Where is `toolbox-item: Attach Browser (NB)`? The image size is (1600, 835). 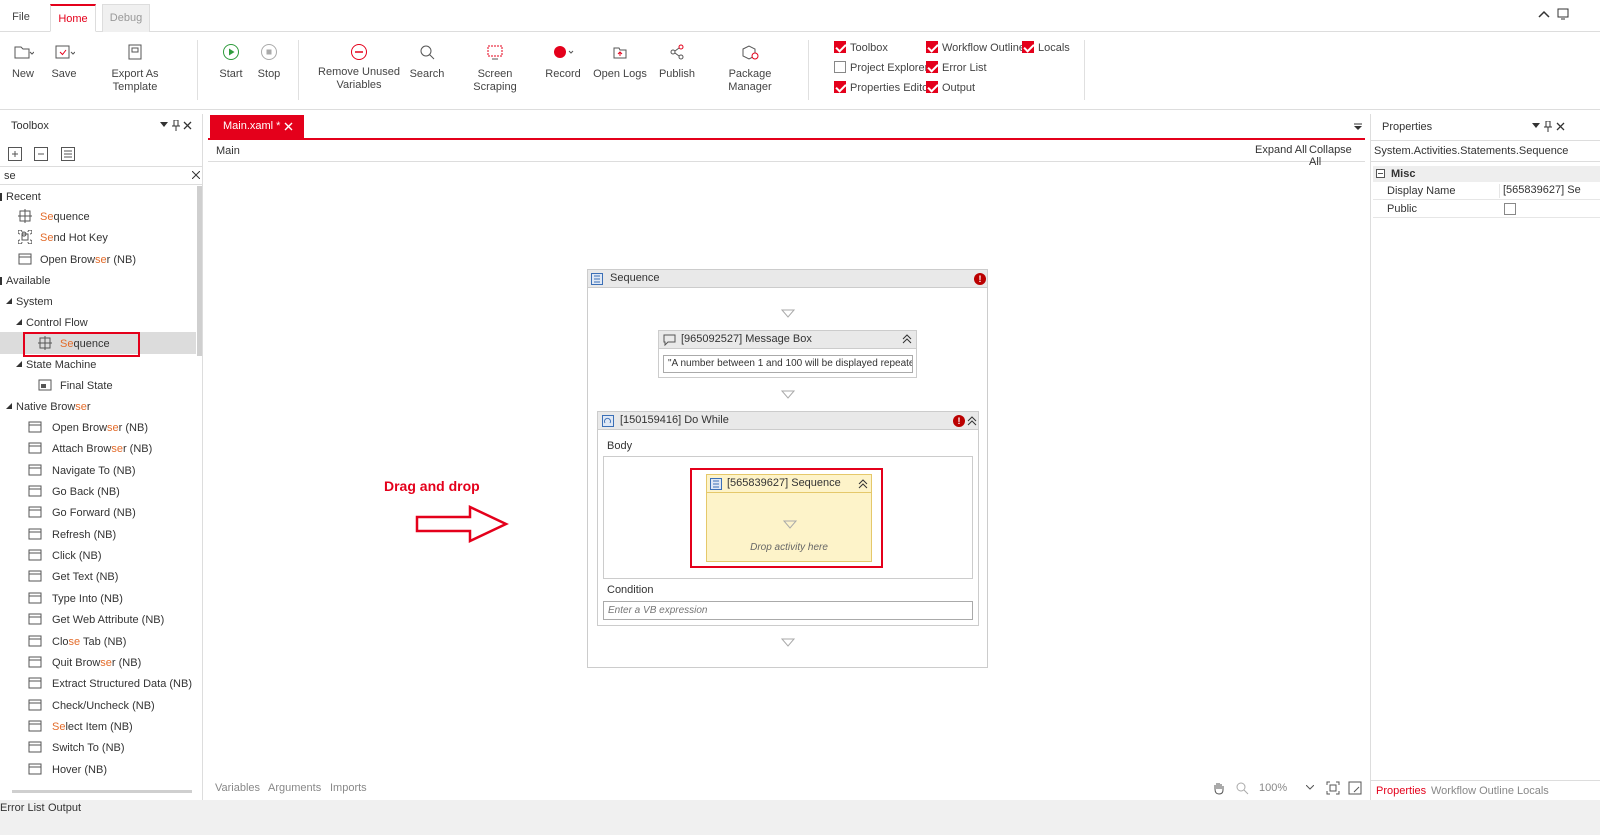
toolbox-item: Attach Browser (NB) is located at coordinates (90, 449).